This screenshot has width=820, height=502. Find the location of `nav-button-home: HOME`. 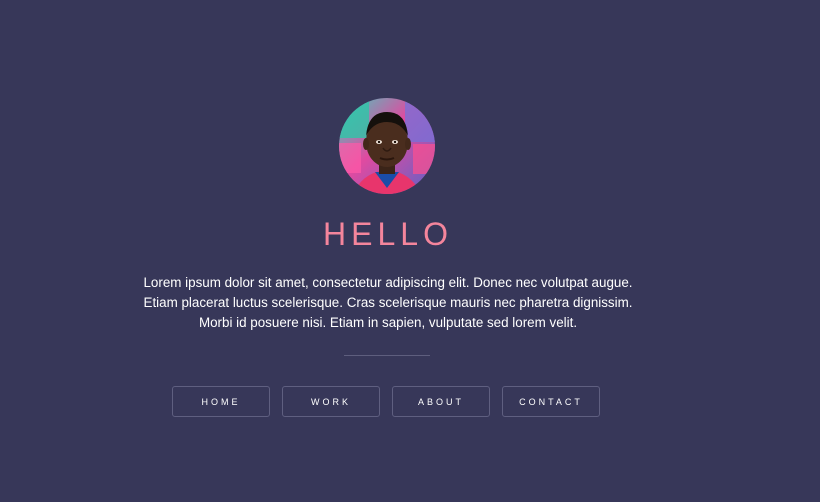

nav-button-home: HOME is located at coordinates (221, 401).